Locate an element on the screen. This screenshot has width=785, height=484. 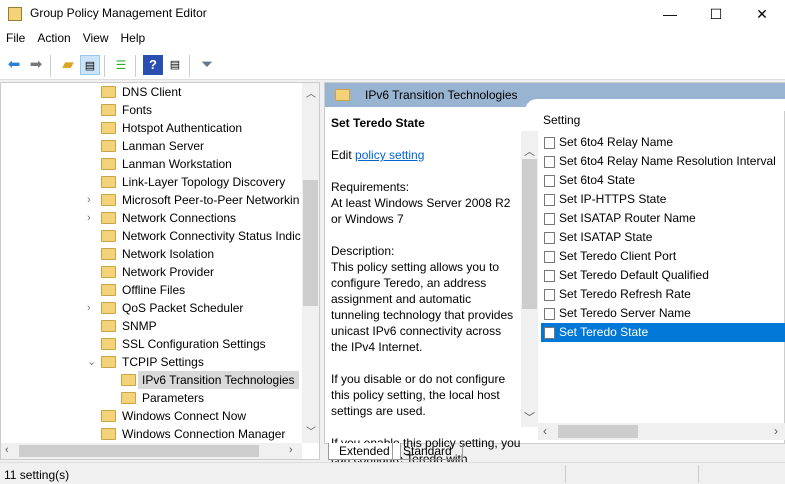
menu-action: Action is located at coordinates (53, 36).